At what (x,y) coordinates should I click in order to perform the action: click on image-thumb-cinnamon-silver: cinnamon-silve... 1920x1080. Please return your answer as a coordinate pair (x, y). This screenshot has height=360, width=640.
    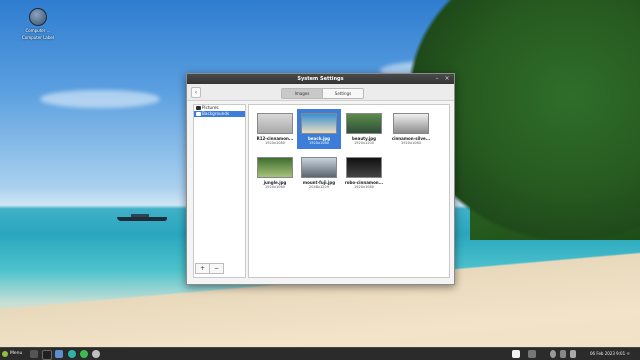
    Looking at the image, I should click on (411, 129).